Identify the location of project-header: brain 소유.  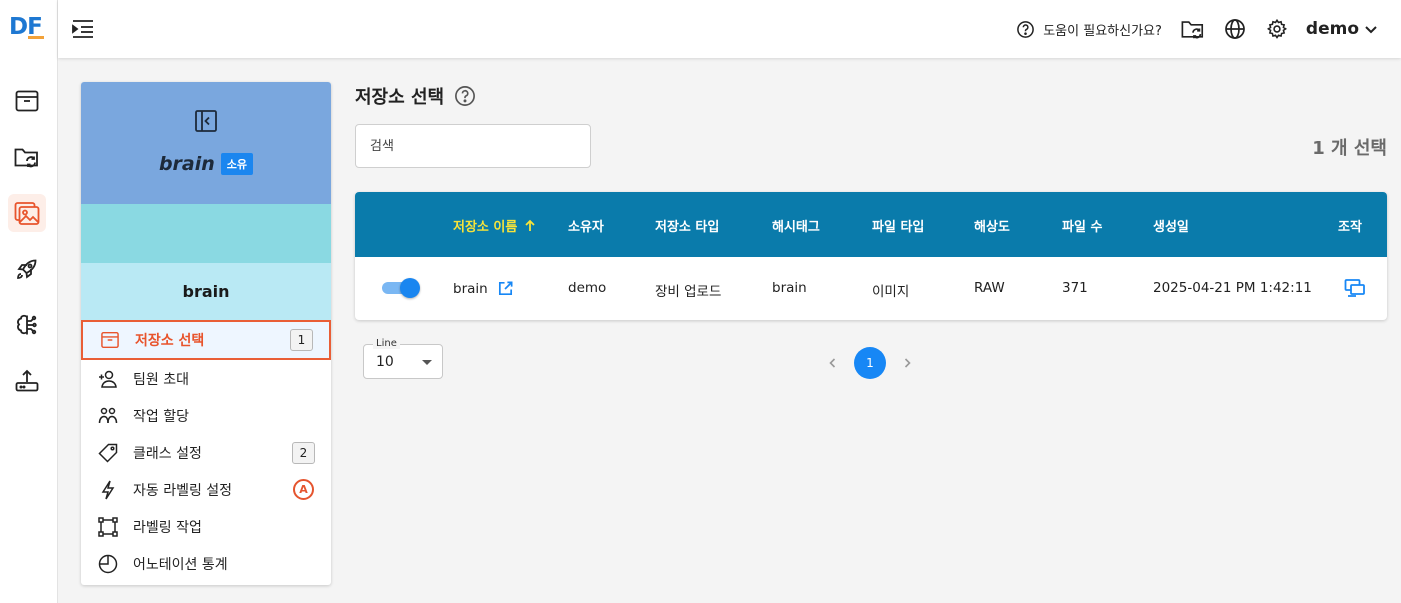
(206, 143).